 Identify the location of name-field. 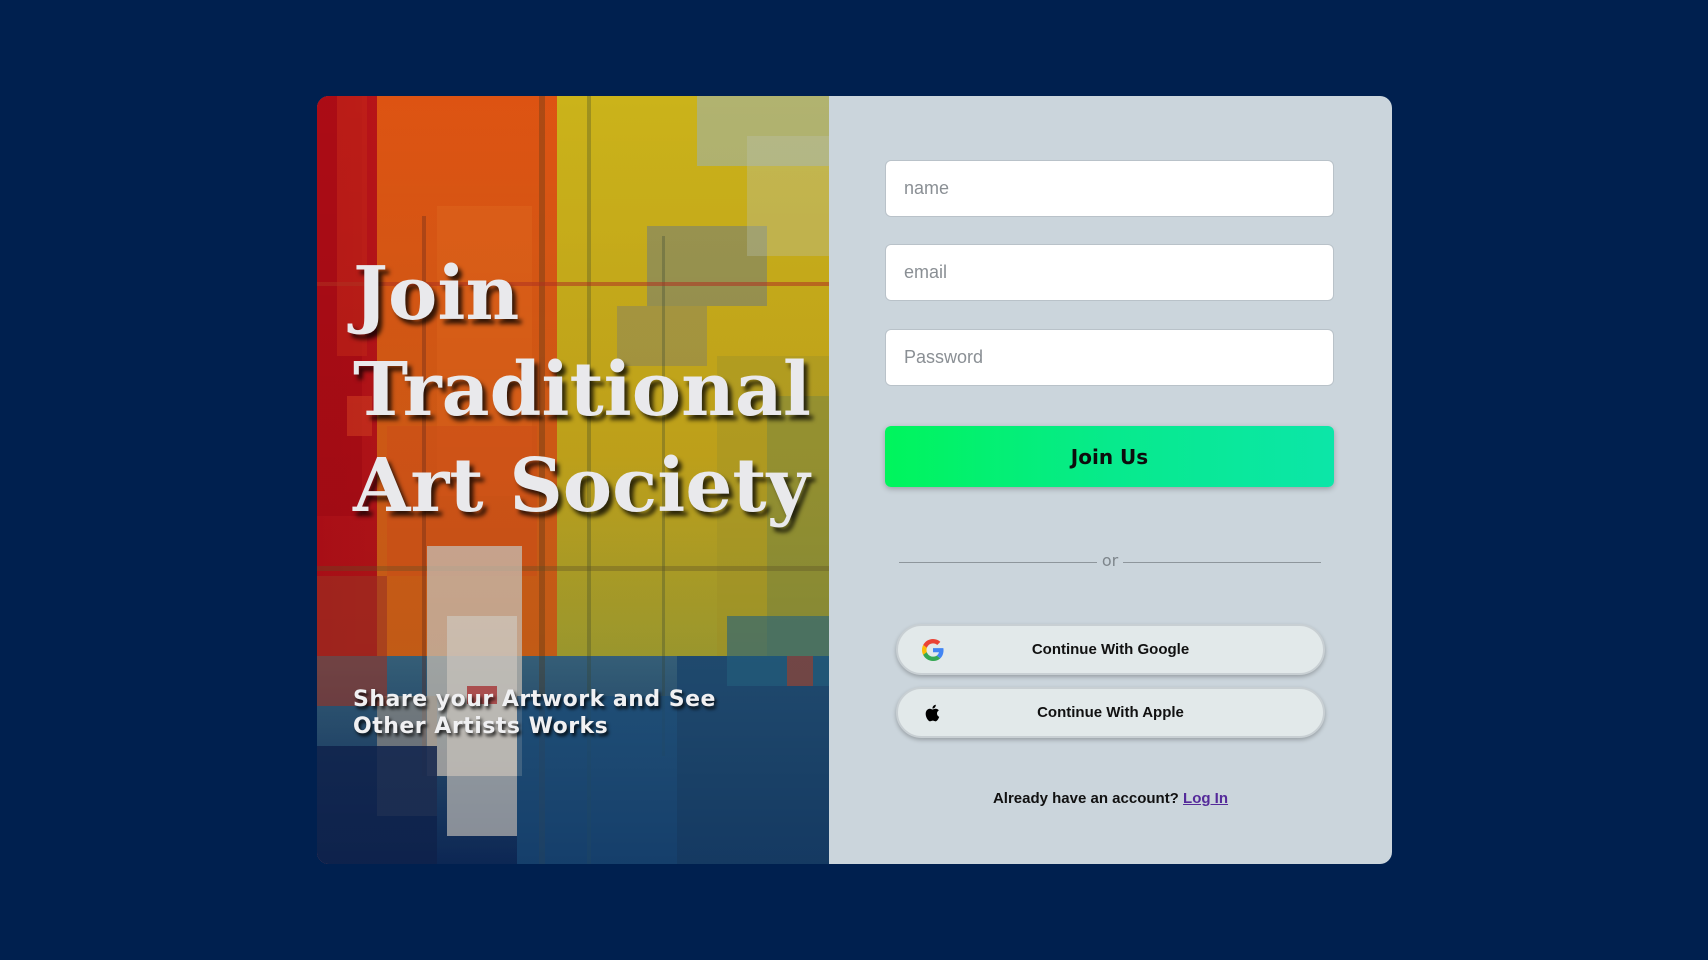
(1109, 188).